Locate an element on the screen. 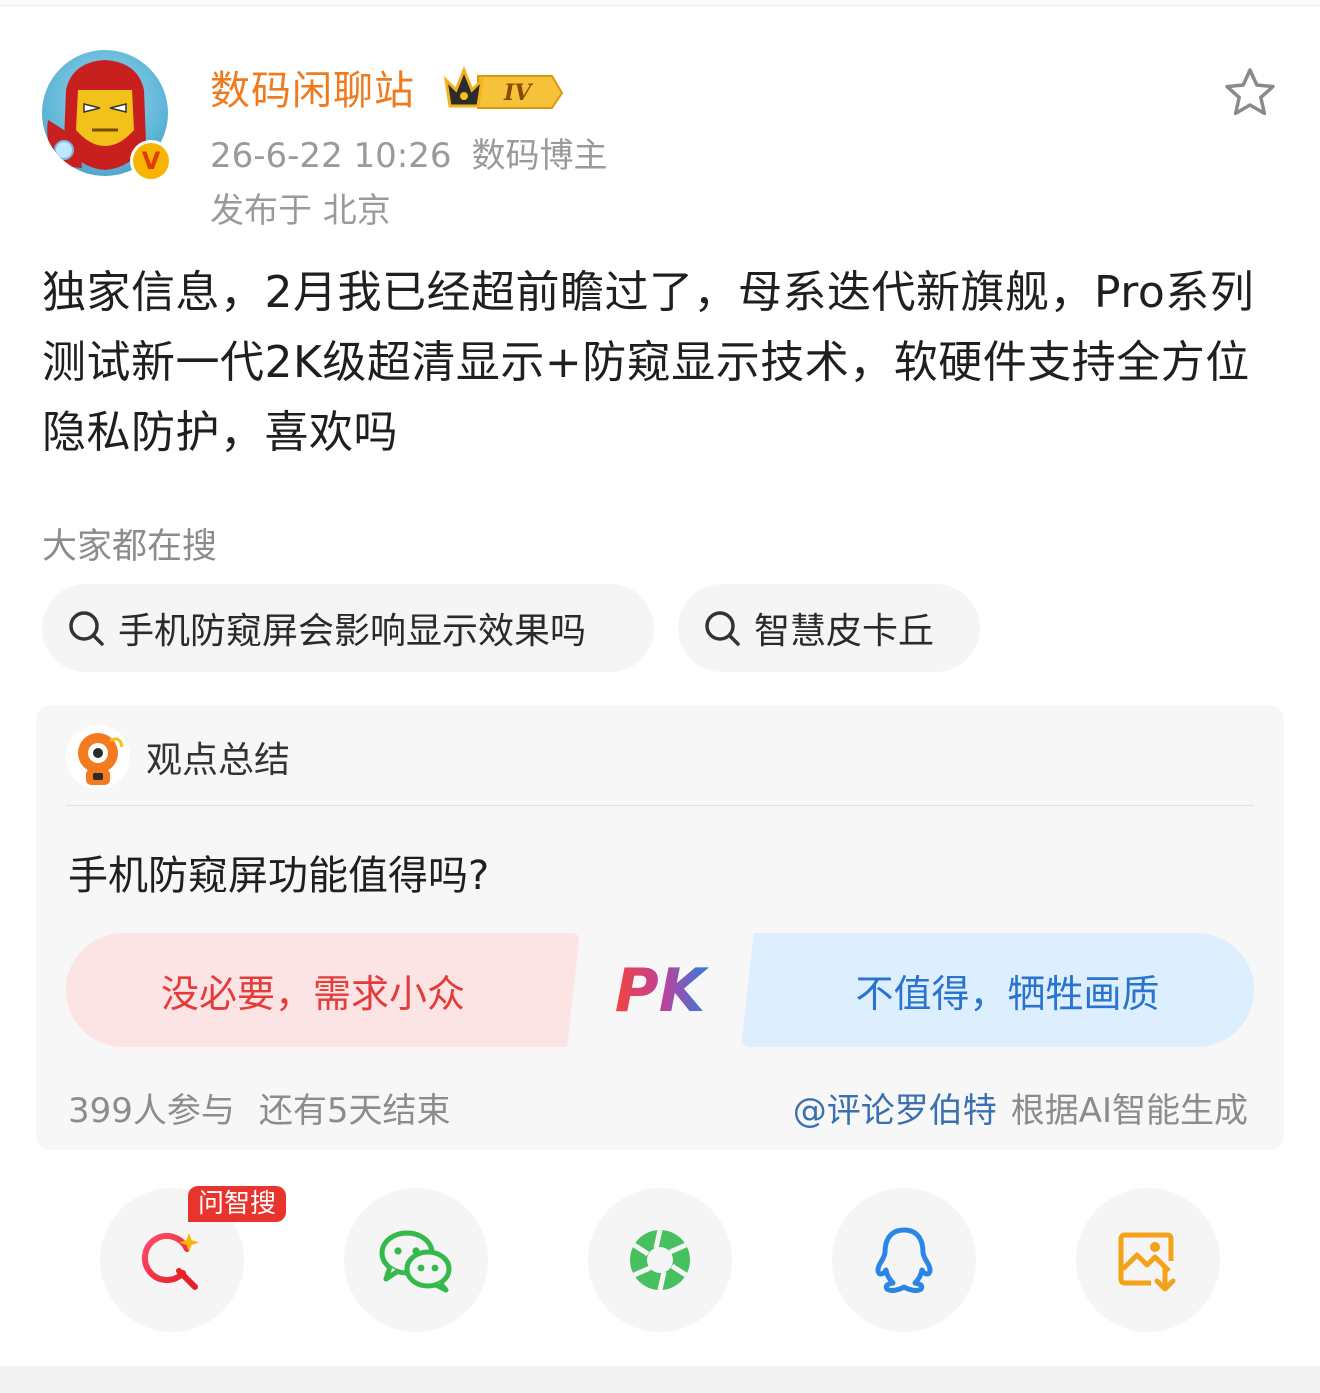 The image size is (1320, 1393). save-image-button is located at coordinates (1148, 1260).